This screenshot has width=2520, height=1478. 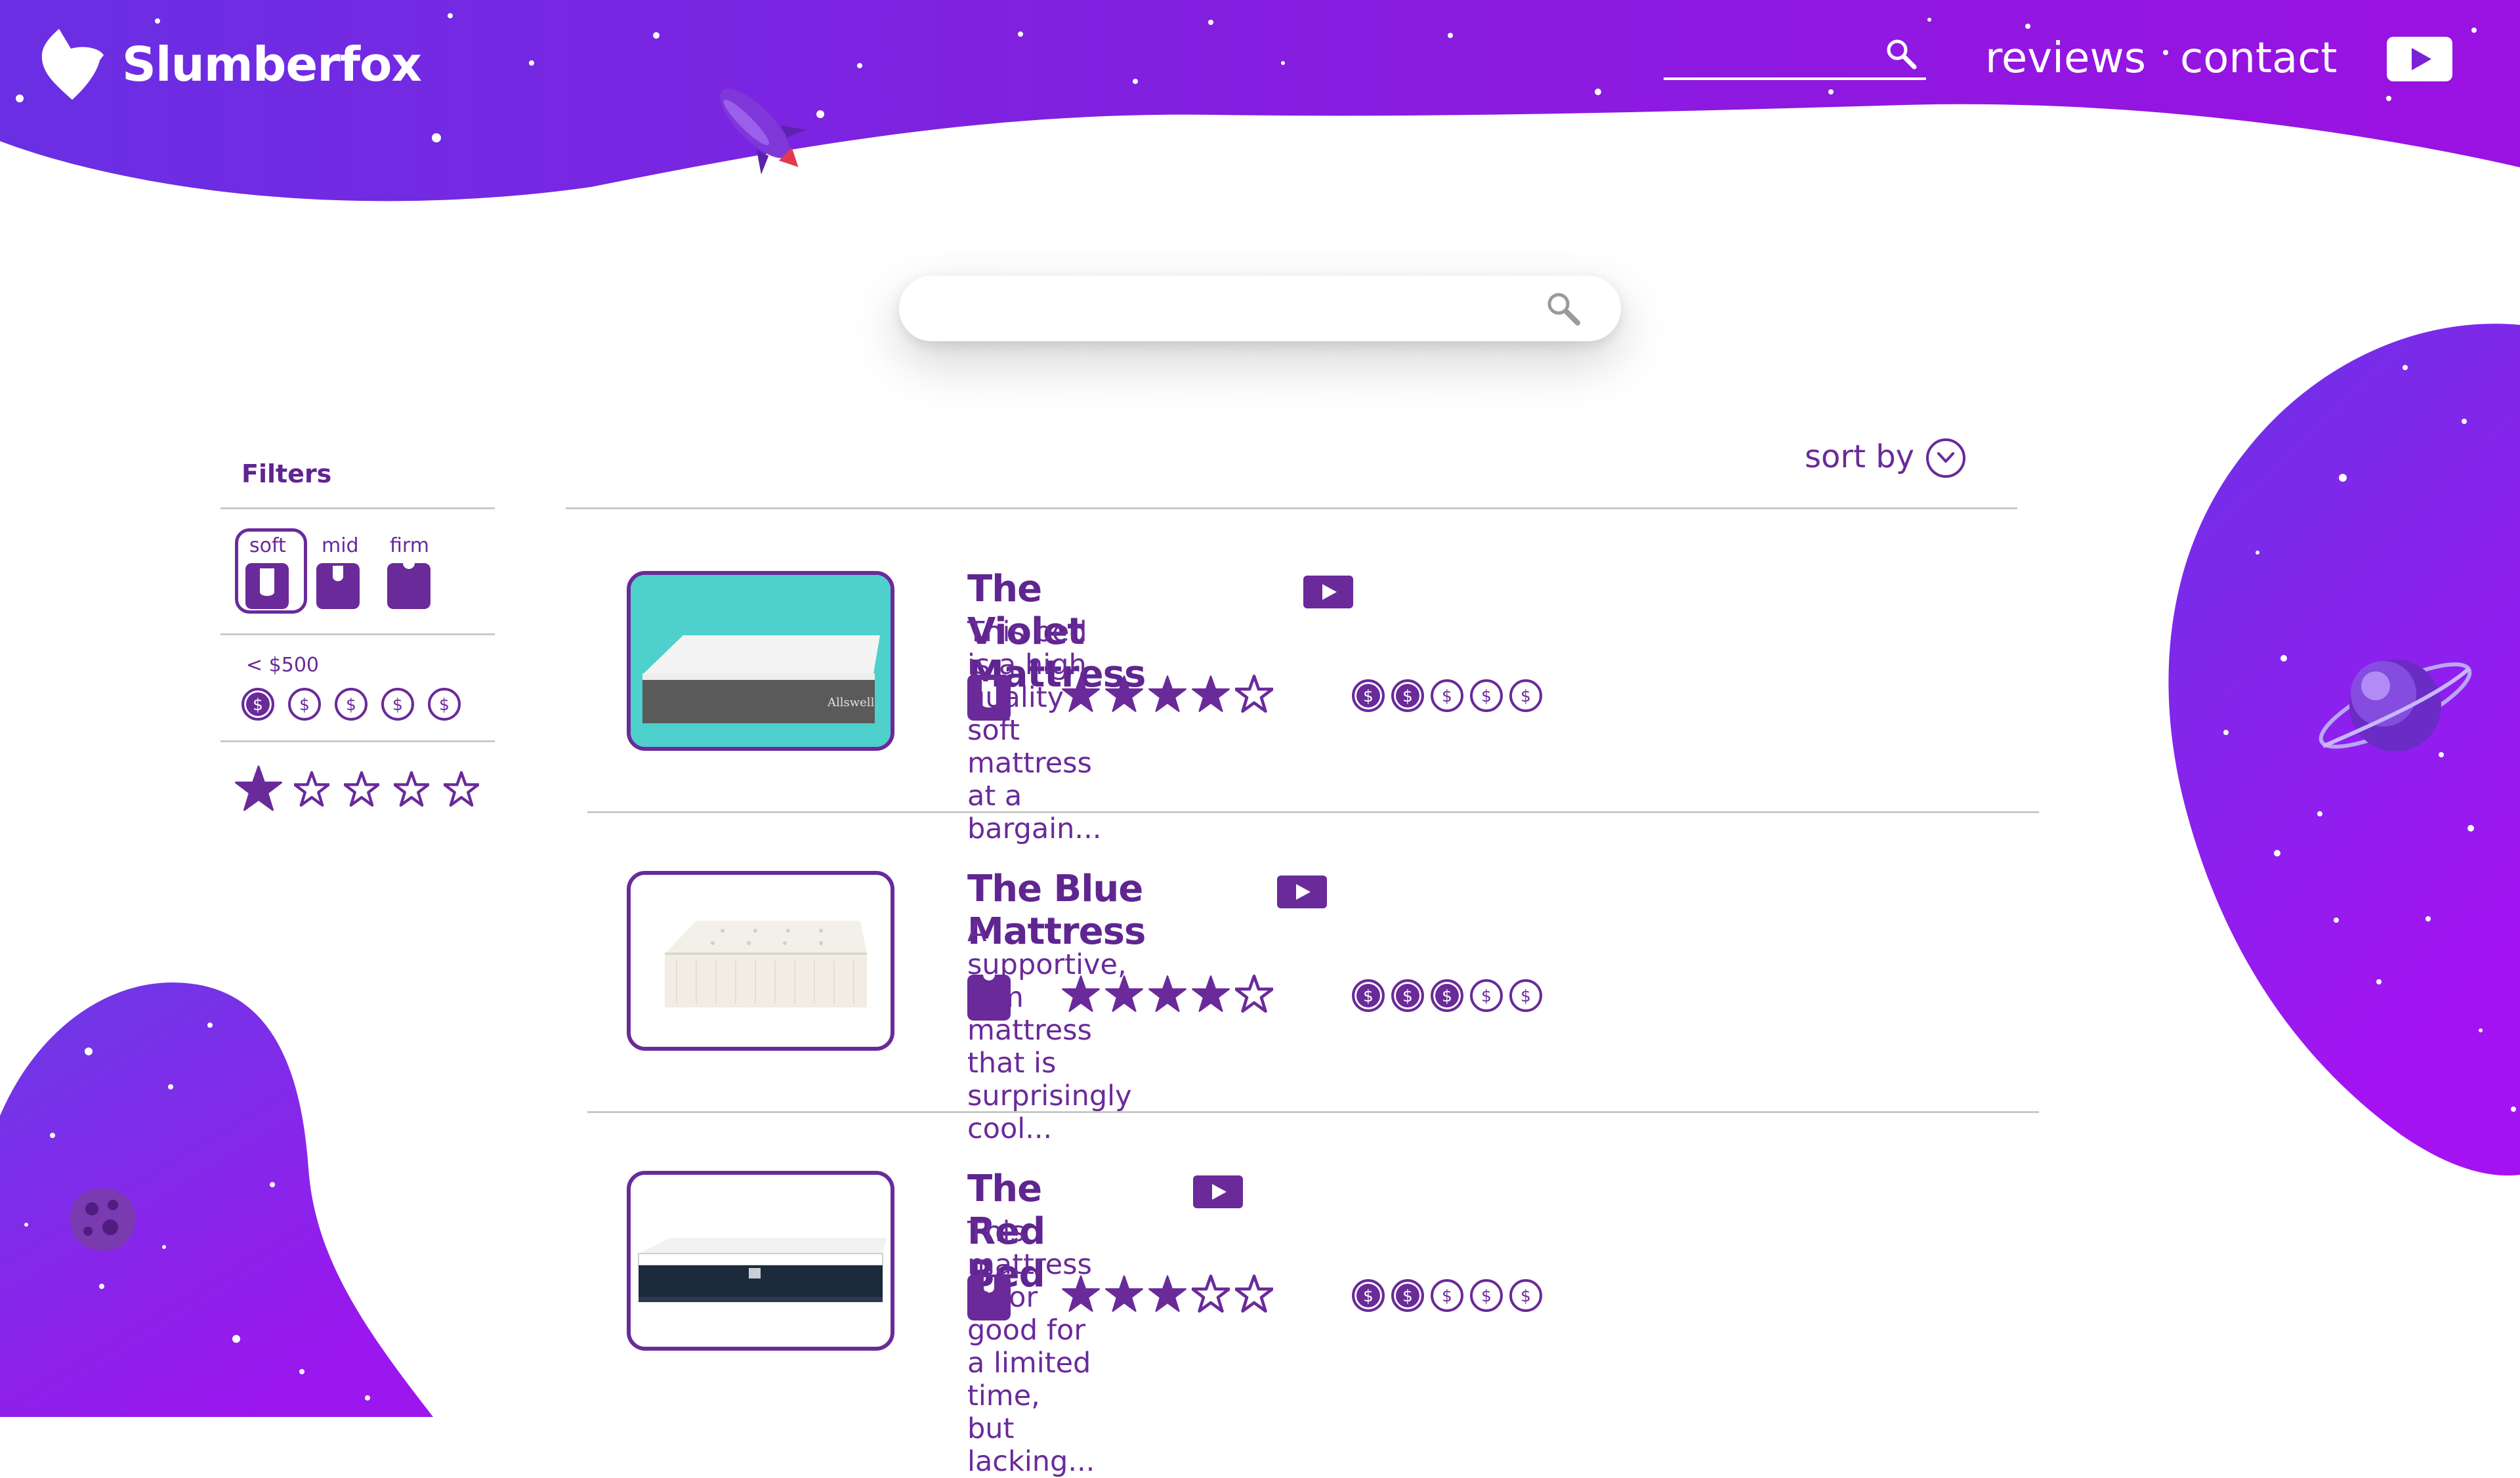 I want to click on sort-dropdown-button, so click(x=1945, y=458).